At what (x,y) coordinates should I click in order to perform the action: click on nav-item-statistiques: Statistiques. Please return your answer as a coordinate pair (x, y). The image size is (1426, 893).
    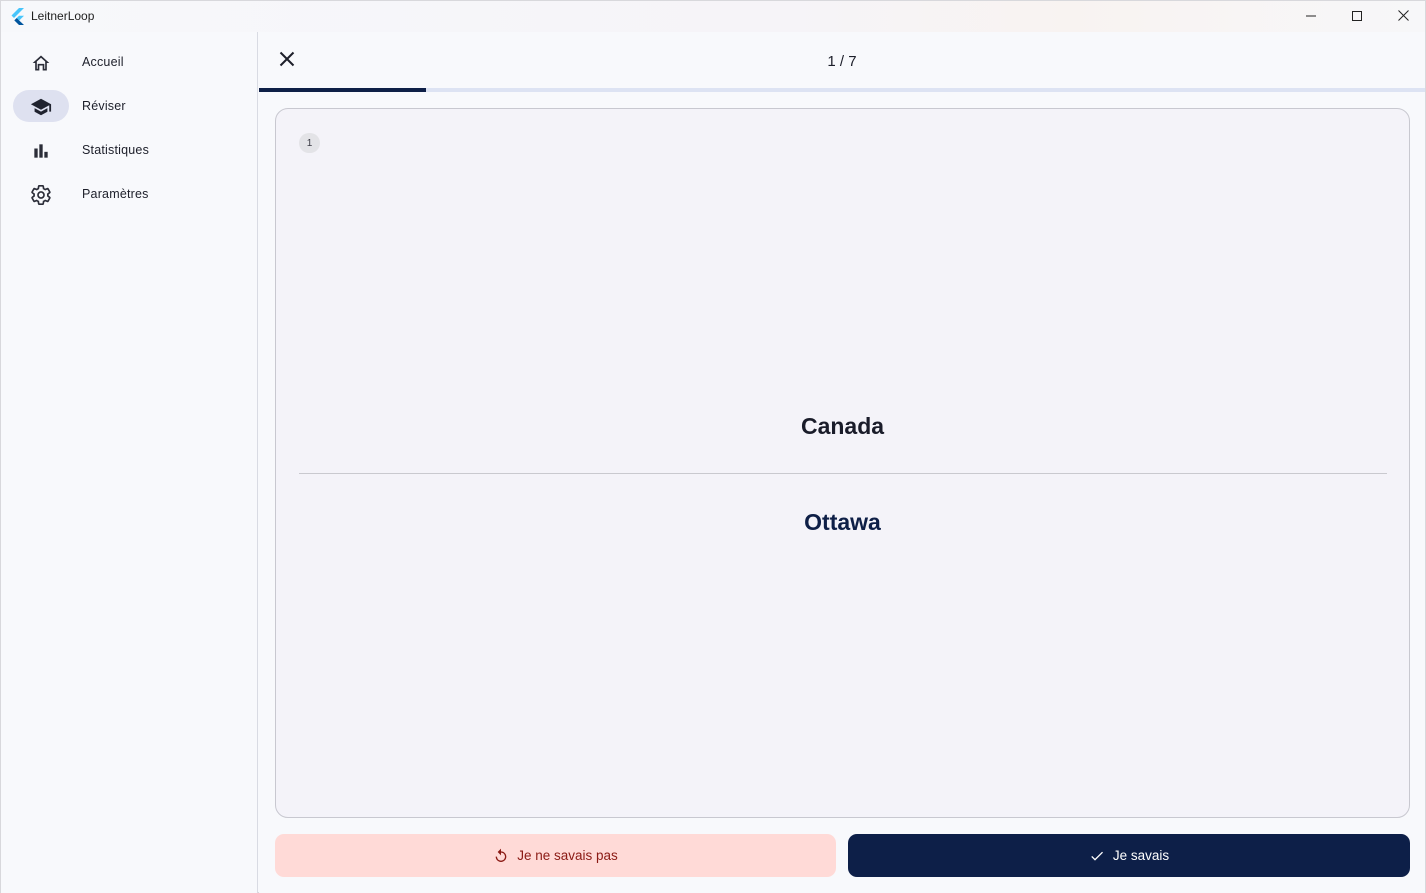
    Looking at the image, I should click on (129, 151).